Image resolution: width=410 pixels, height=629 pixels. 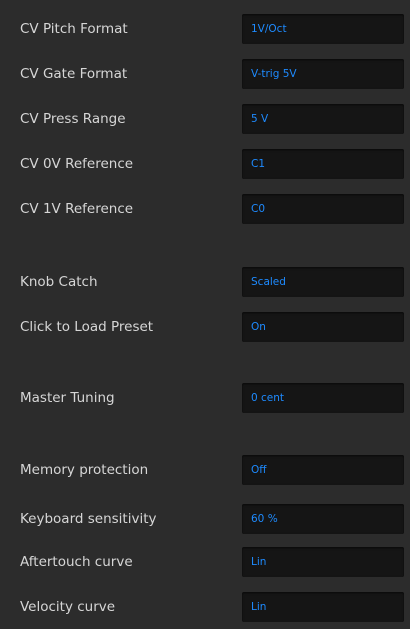 What do you see at coordinates (205, 327) in the screenshot?
I see `setting-row-click-to-load-preset: Click to Load Preset On` at bounding box center [205, 327].